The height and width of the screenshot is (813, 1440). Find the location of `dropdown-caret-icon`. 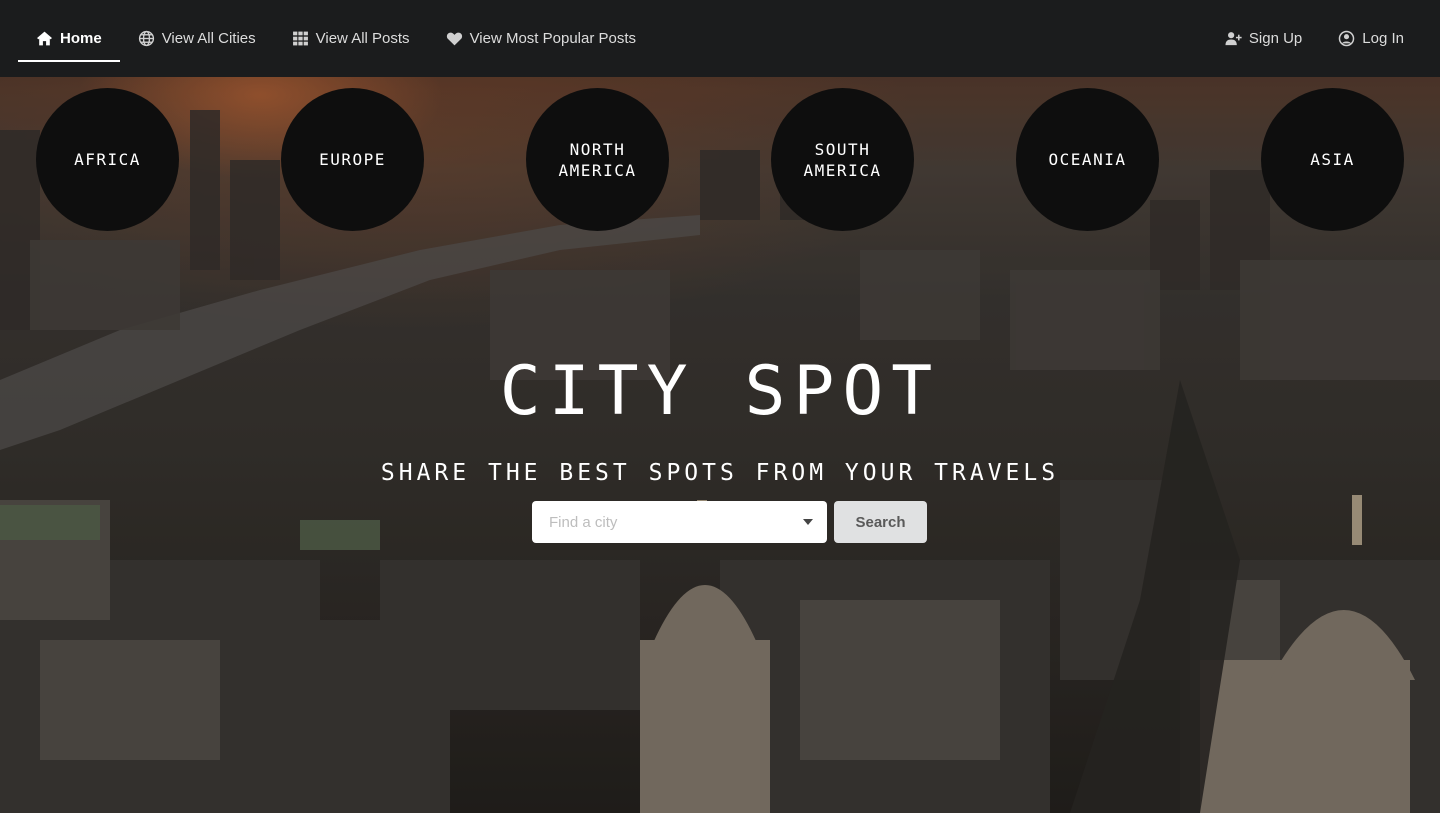

dropdown-caret-icon is located at coordinates (808, 522).